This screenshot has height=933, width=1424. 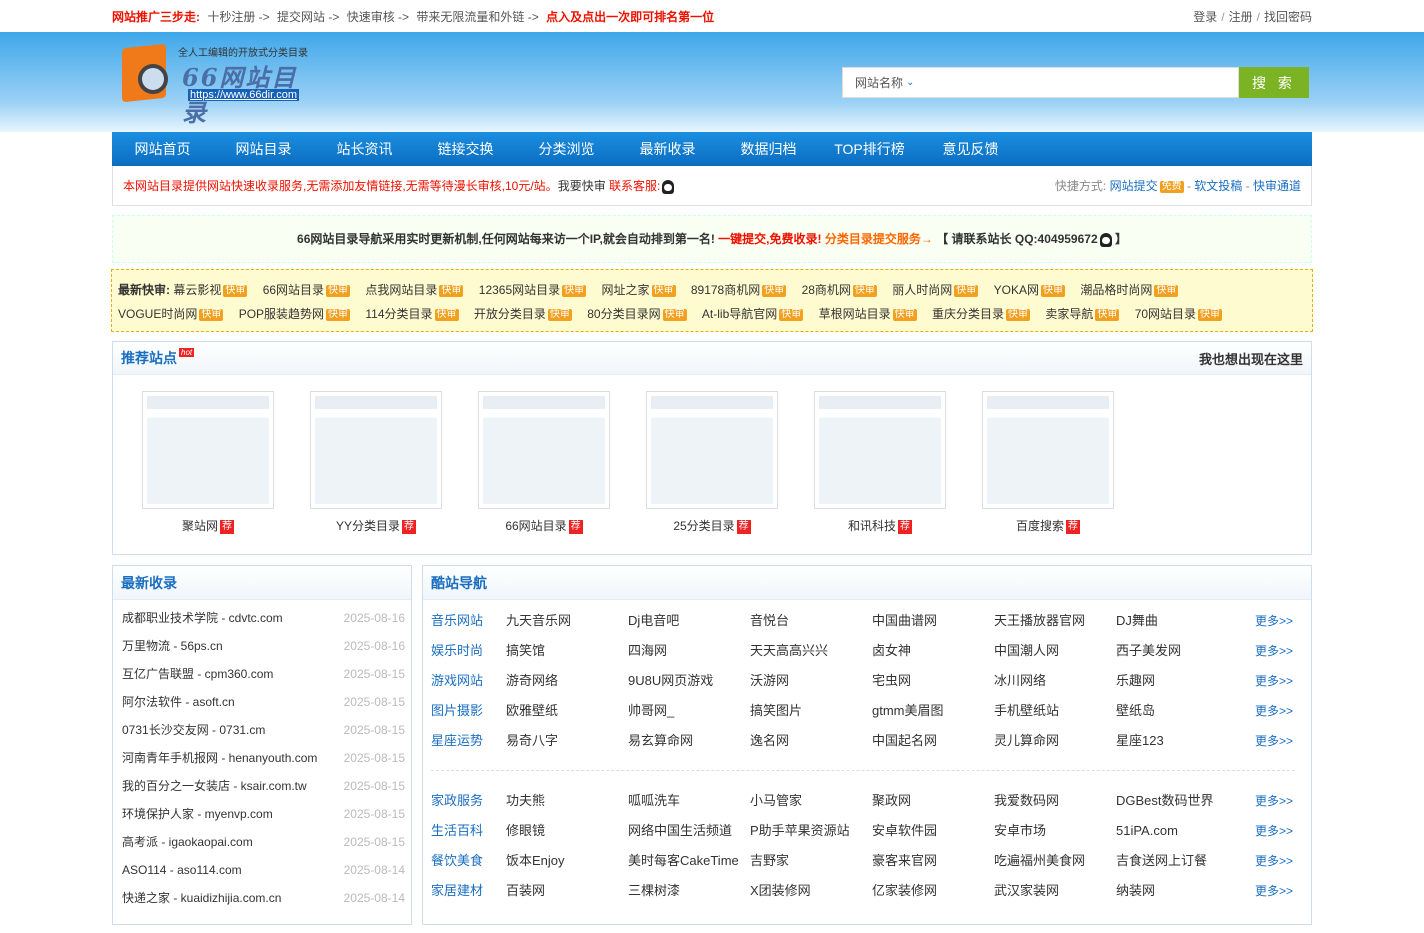 I want to click on cool-site-link: 安卓市场, so click(x=1055, y=831).